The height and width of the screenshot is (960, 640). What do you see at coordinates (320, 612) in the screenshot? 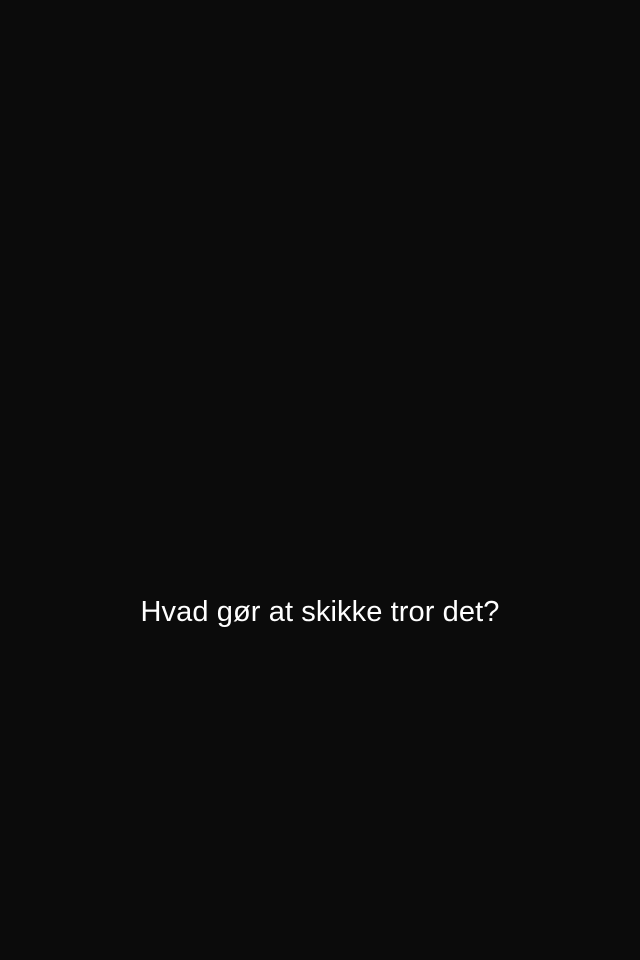
I see `caption-text: Hvad gør at skikke tror det?` at bounding box center [320, 612].